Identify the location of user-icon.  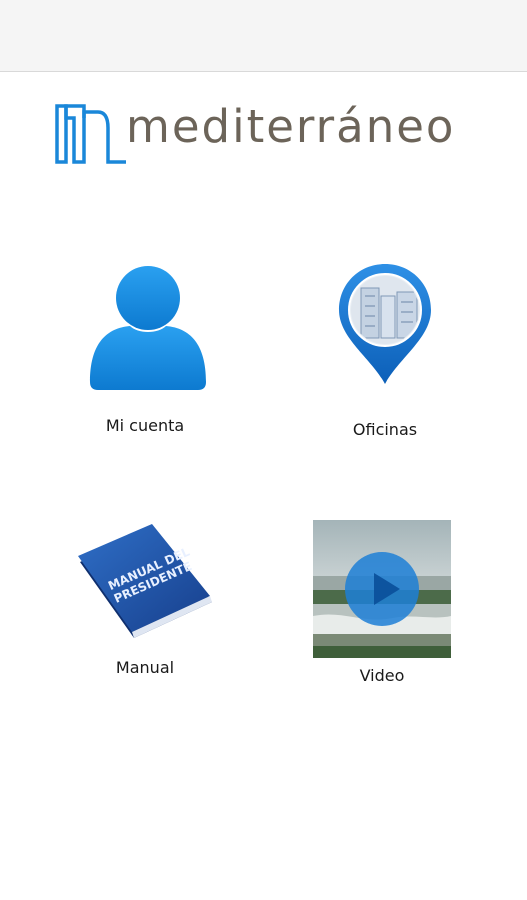
(148, 328).